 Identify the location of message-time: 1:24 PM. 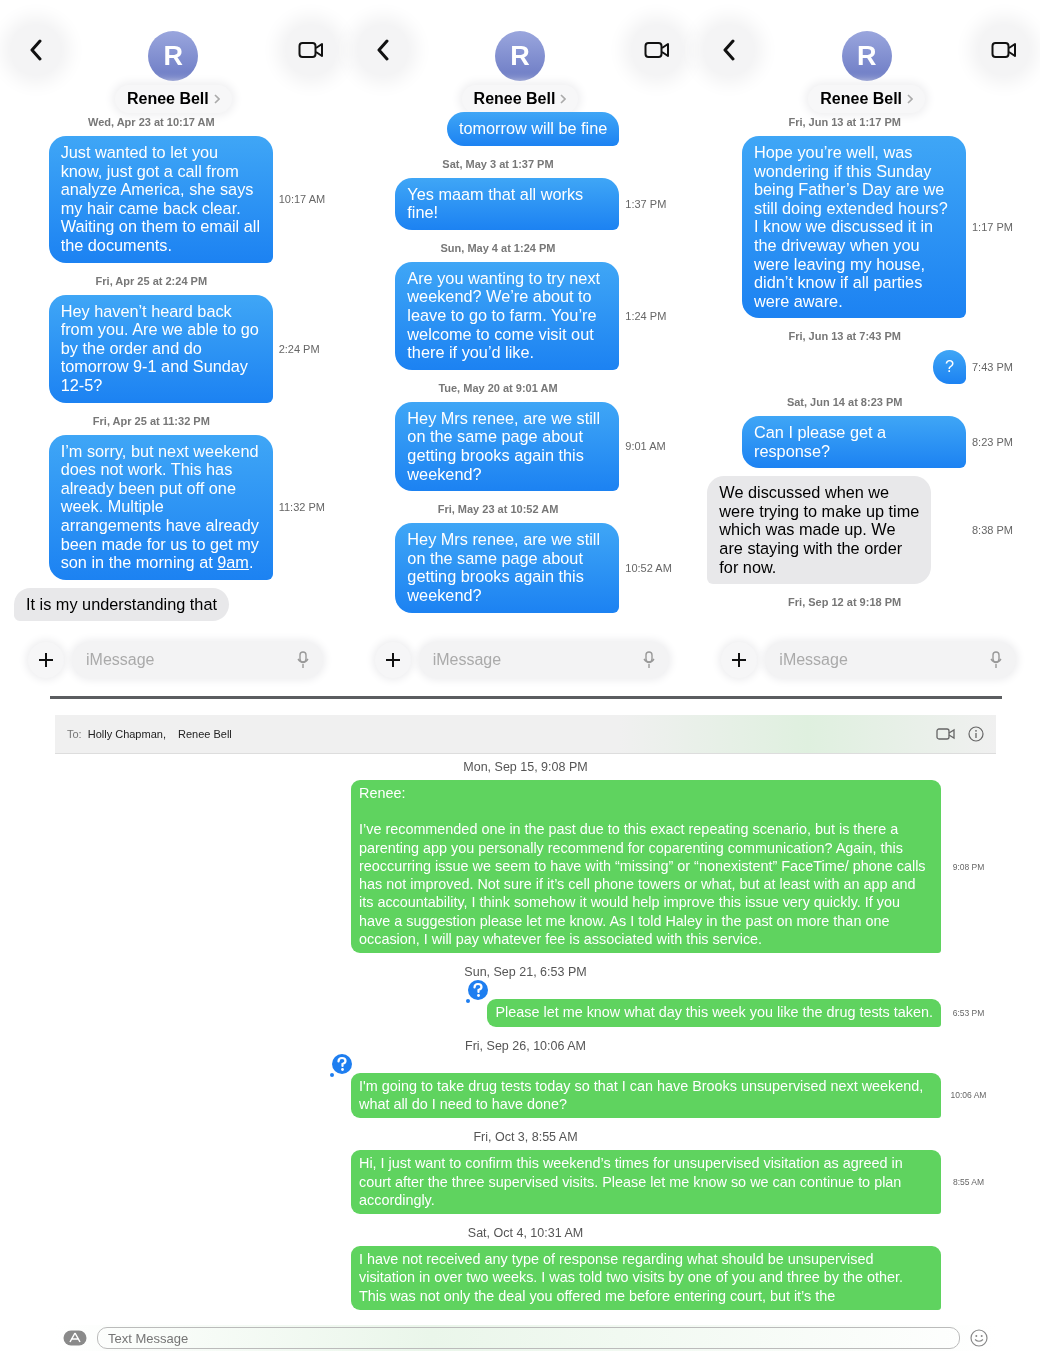
(646, 315).